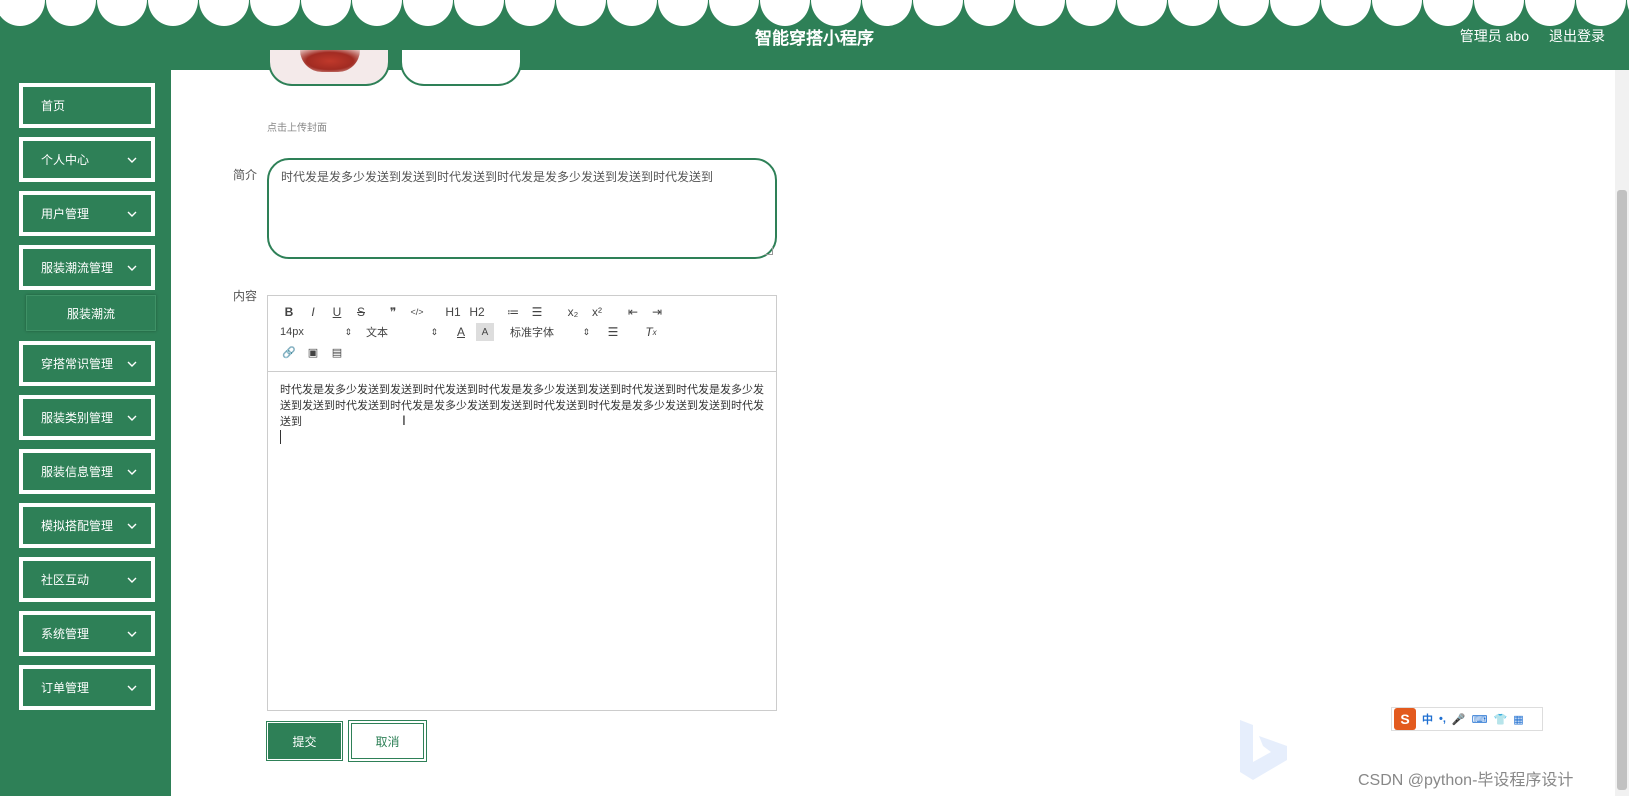 The image size is (1629, 796). Describe the element at coordinates (461, 332) in the screenshot. I see `text-color-icon: A` at that location.